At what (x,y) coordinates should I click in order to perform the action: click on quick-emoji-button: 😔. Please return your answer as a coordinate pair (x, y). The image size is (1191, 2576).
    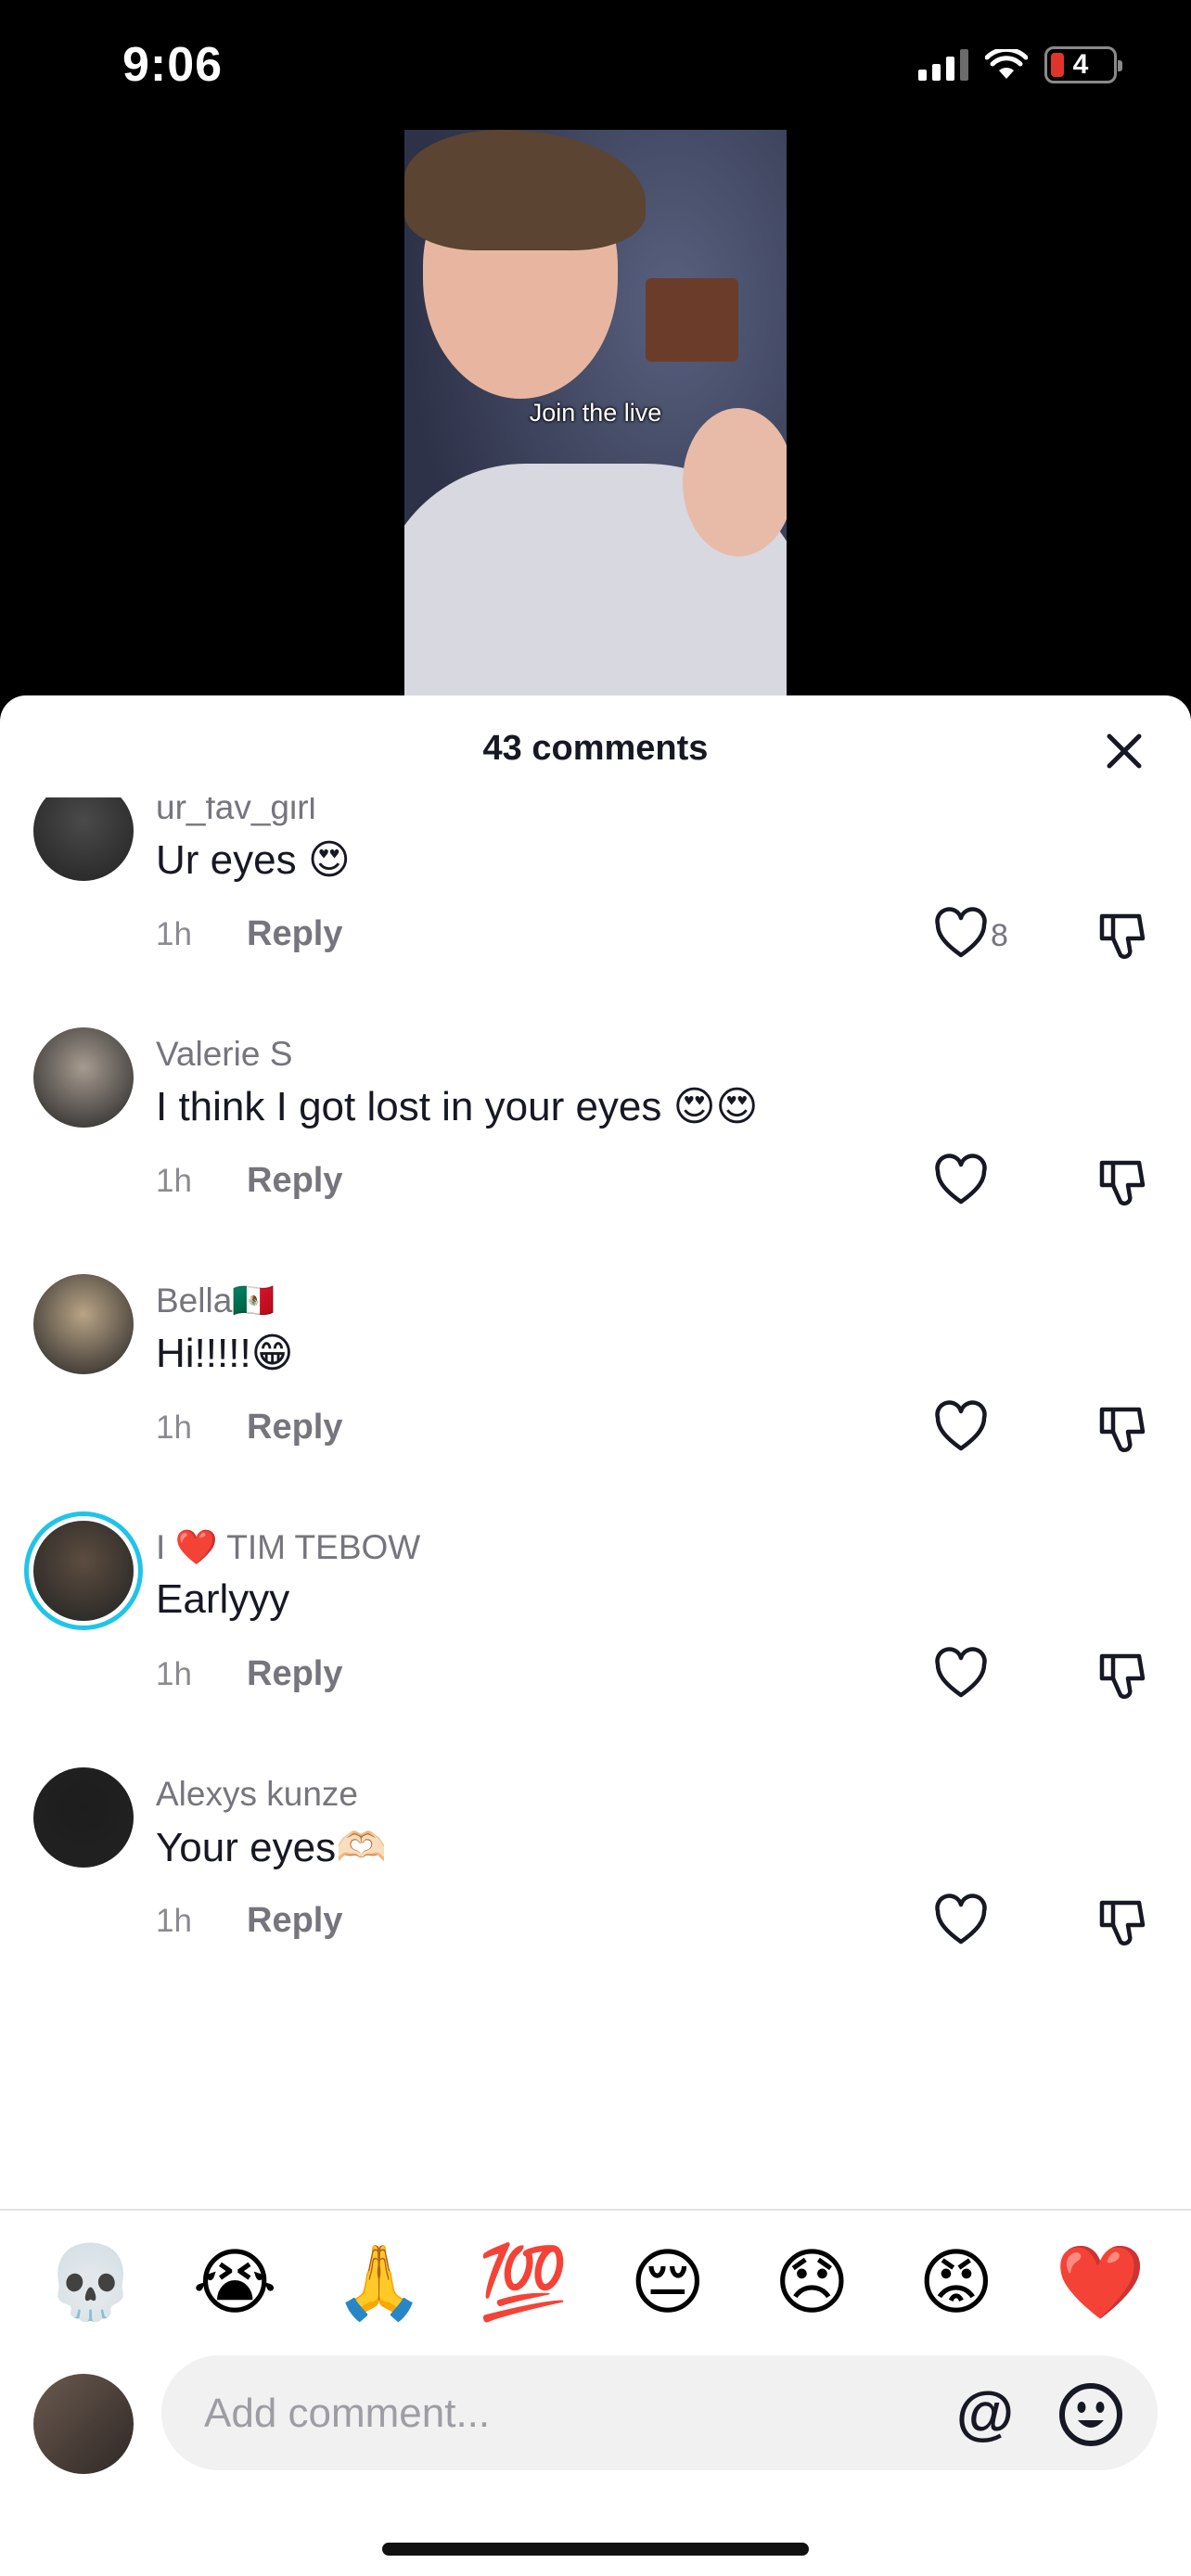
    Looking at the image, I should click on (668, 2282).